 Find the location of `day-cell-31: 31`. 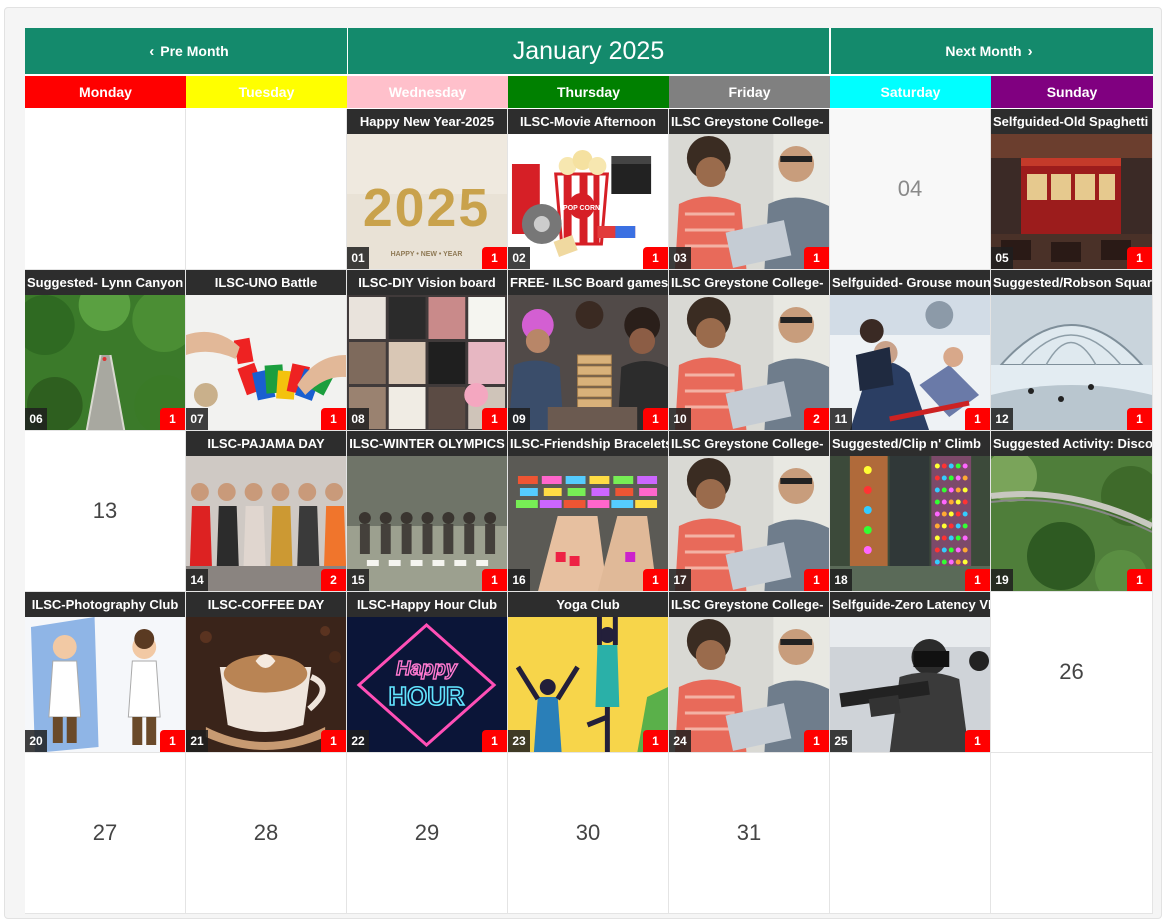

day-cell-31: 31 is located at coordinates (749, 833).